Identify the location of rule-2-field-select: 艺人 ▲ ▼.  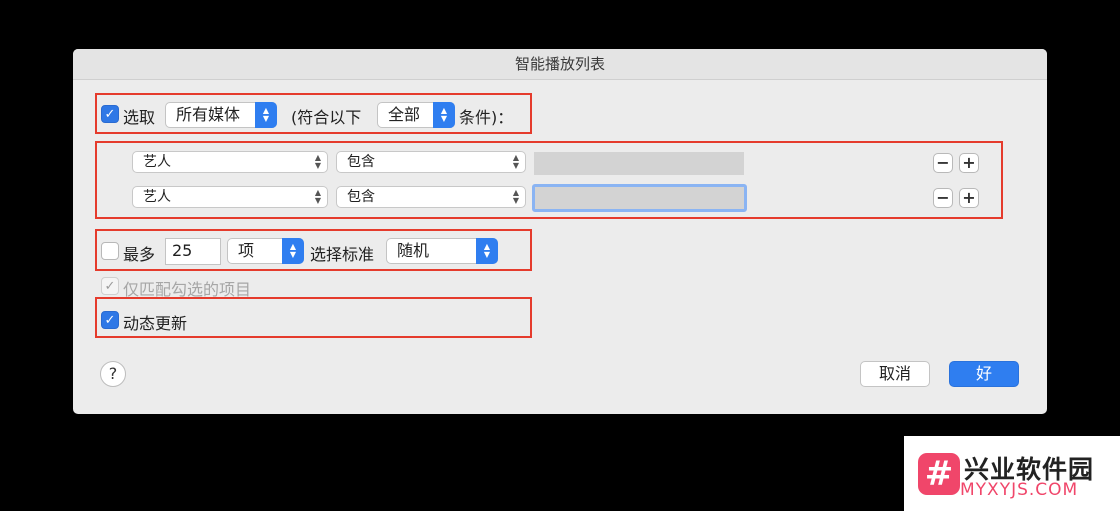
(230, 197).